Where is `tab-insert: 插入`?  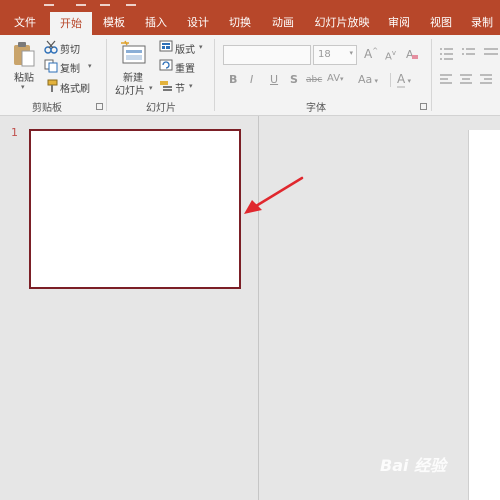
tab-insert: 插入 is located at coordinates (156, 22).